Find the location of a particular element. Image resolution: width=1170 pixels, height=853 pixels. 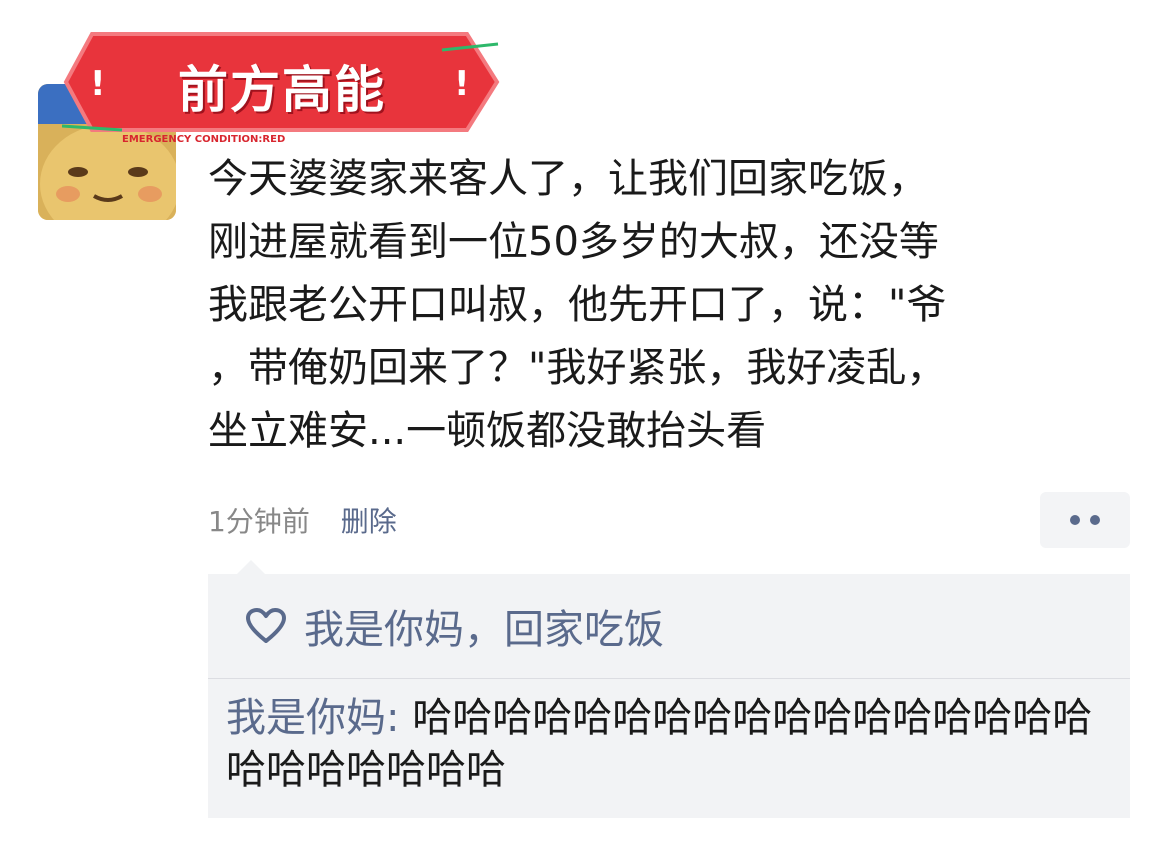

panel-divider is located at coordinates (669, 678).